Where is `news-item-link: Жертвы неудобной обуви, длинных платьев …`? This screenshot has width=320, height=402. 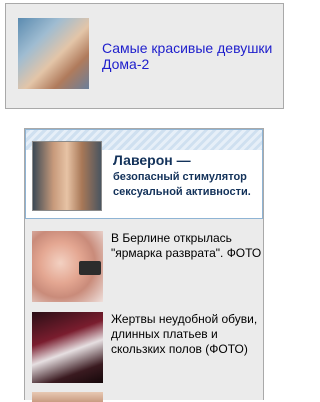
news-item-link: Жертвы неудобной обуви, длинных платьев … is located at coordinates (187, 334).